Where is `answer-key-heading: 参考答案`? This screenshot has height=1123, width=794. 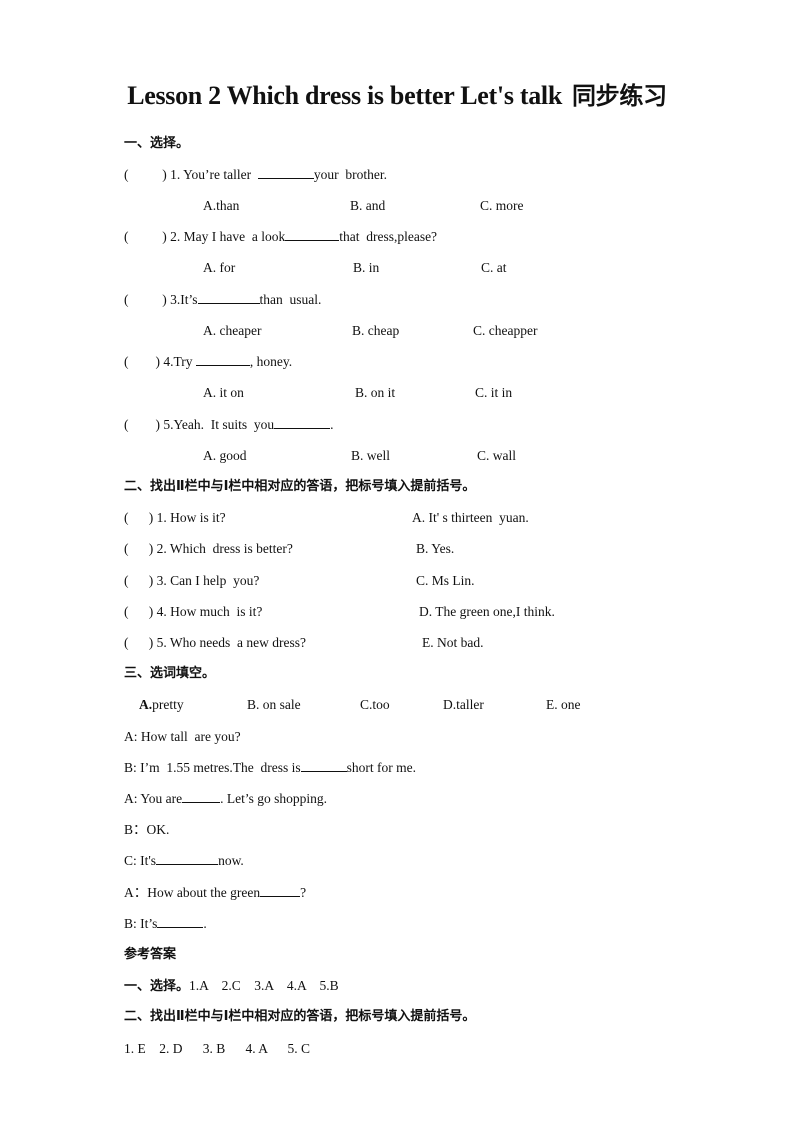 answer-key-heading: 参考答案 is located at coordinates (150, 954).